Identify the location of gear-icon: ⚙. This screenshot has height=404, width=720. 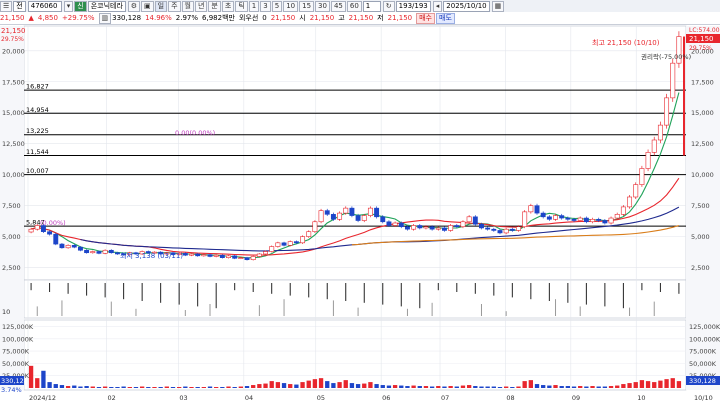
(133, 6).